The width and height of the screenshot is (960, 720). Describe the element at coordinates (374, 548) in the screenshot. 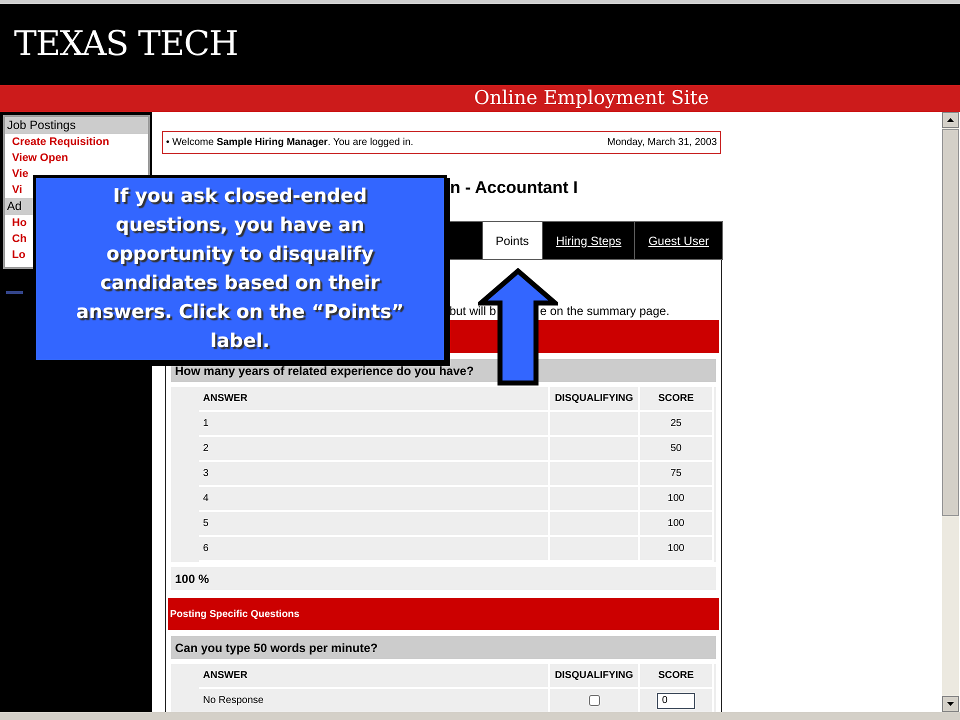

I see `table-cell: 6` at that location.